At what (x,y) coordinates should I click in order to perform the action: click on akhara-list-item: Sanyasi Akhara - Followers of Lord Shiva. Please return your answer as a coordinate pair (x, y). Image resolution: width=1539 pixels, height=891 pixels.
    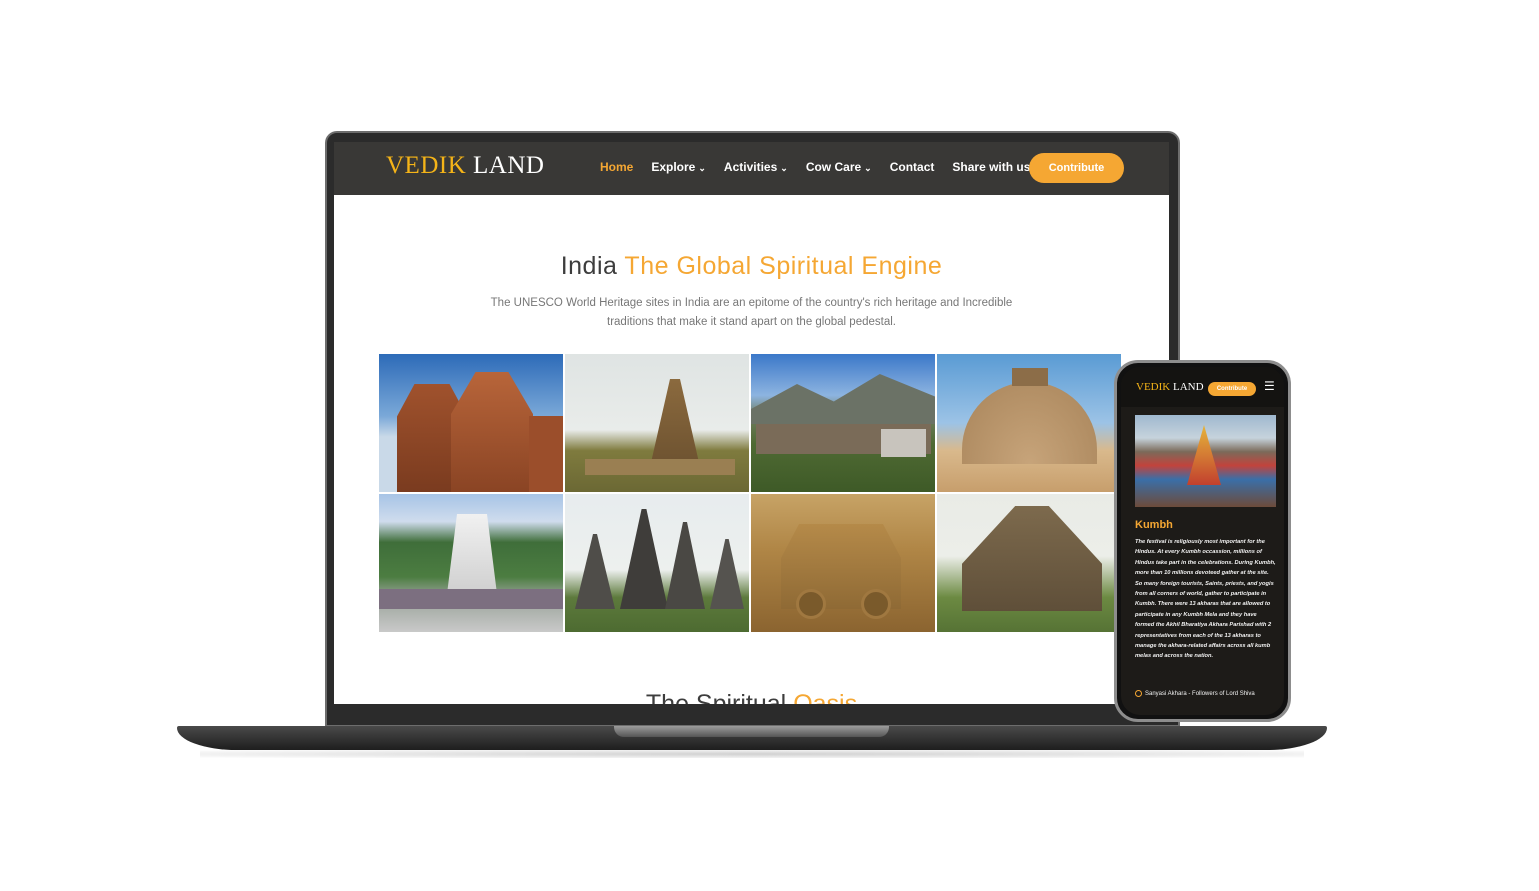
    Looking at the image, I should click on (1200, 694).